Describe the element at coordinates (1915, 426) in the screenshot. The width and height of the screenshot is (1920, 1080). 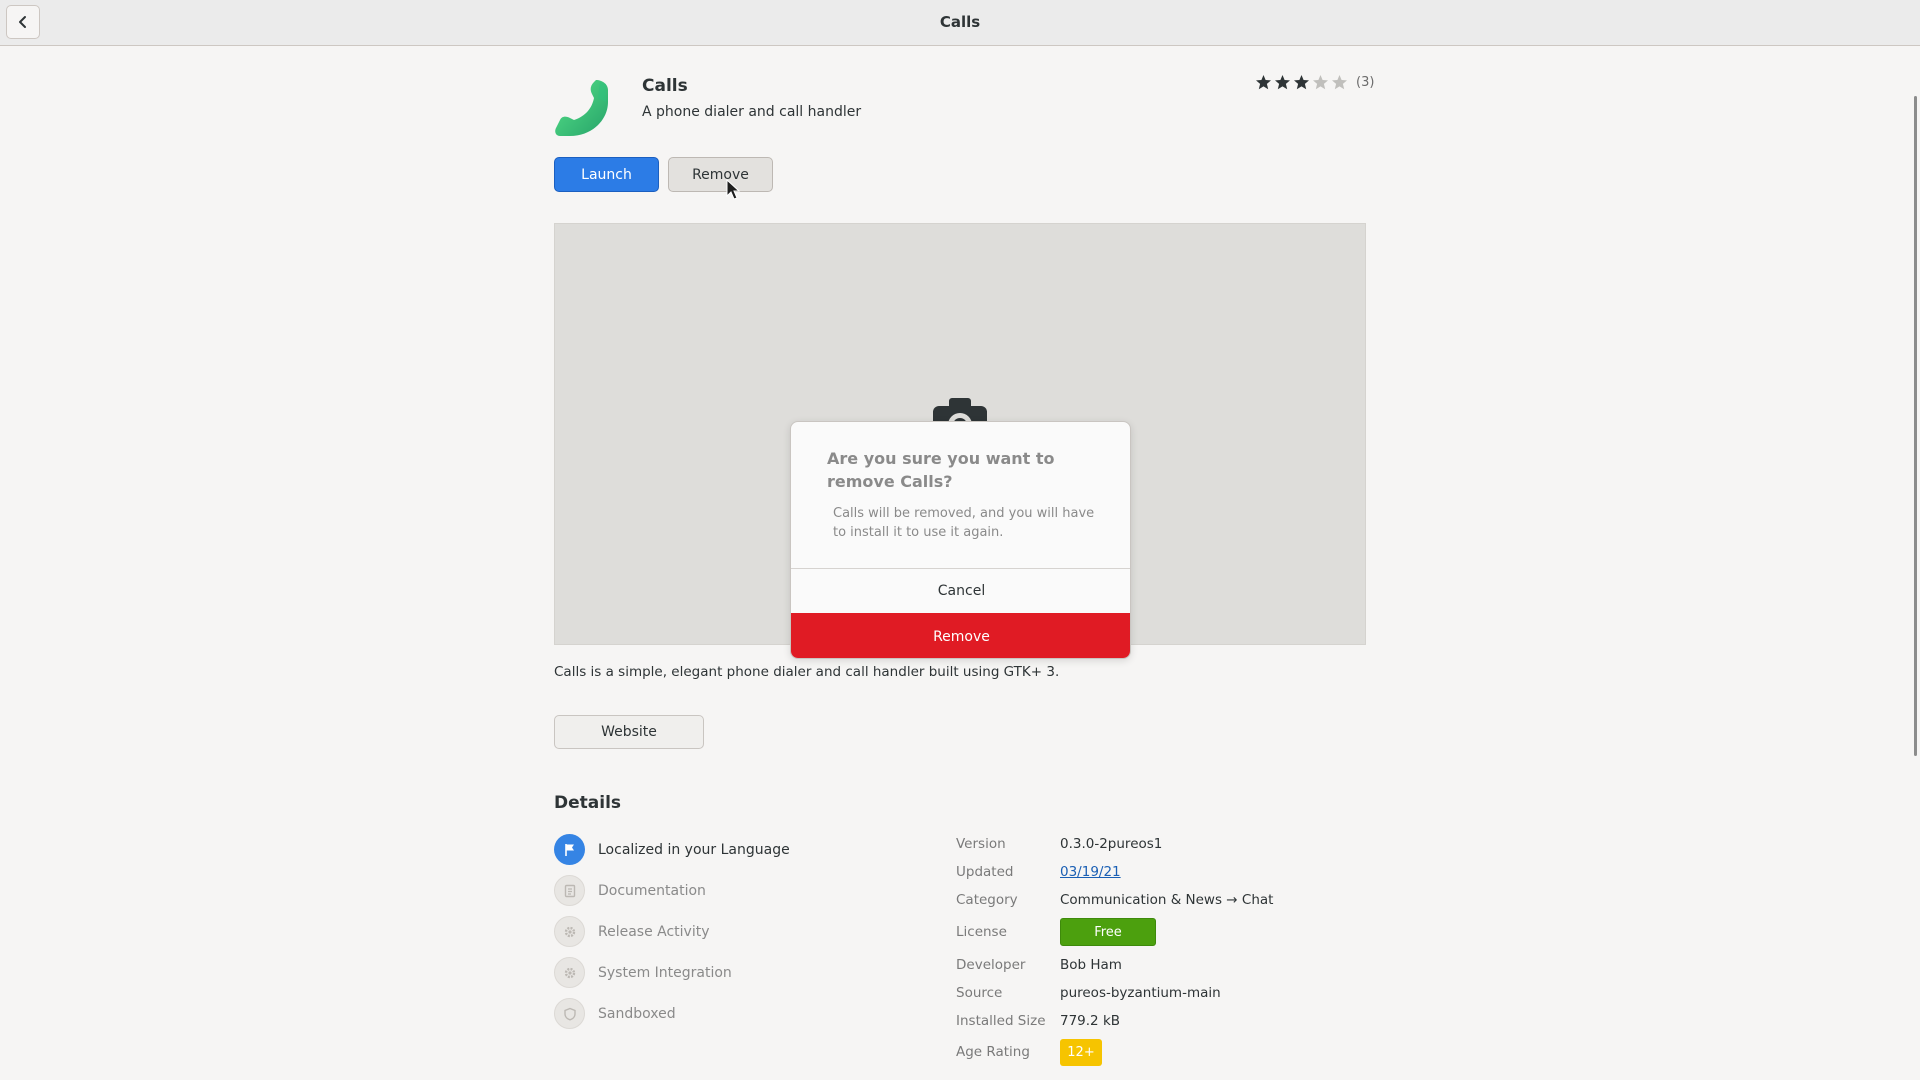
I see `scrollbar-thumb` at that location.